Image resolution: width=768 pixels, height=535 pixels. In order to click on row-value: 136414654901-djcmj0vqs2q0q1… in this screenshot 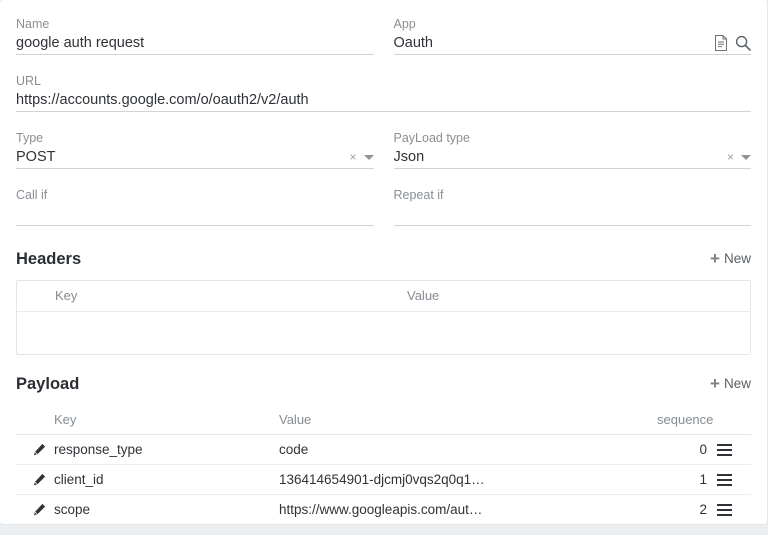, I will do `click(382, 479)`.